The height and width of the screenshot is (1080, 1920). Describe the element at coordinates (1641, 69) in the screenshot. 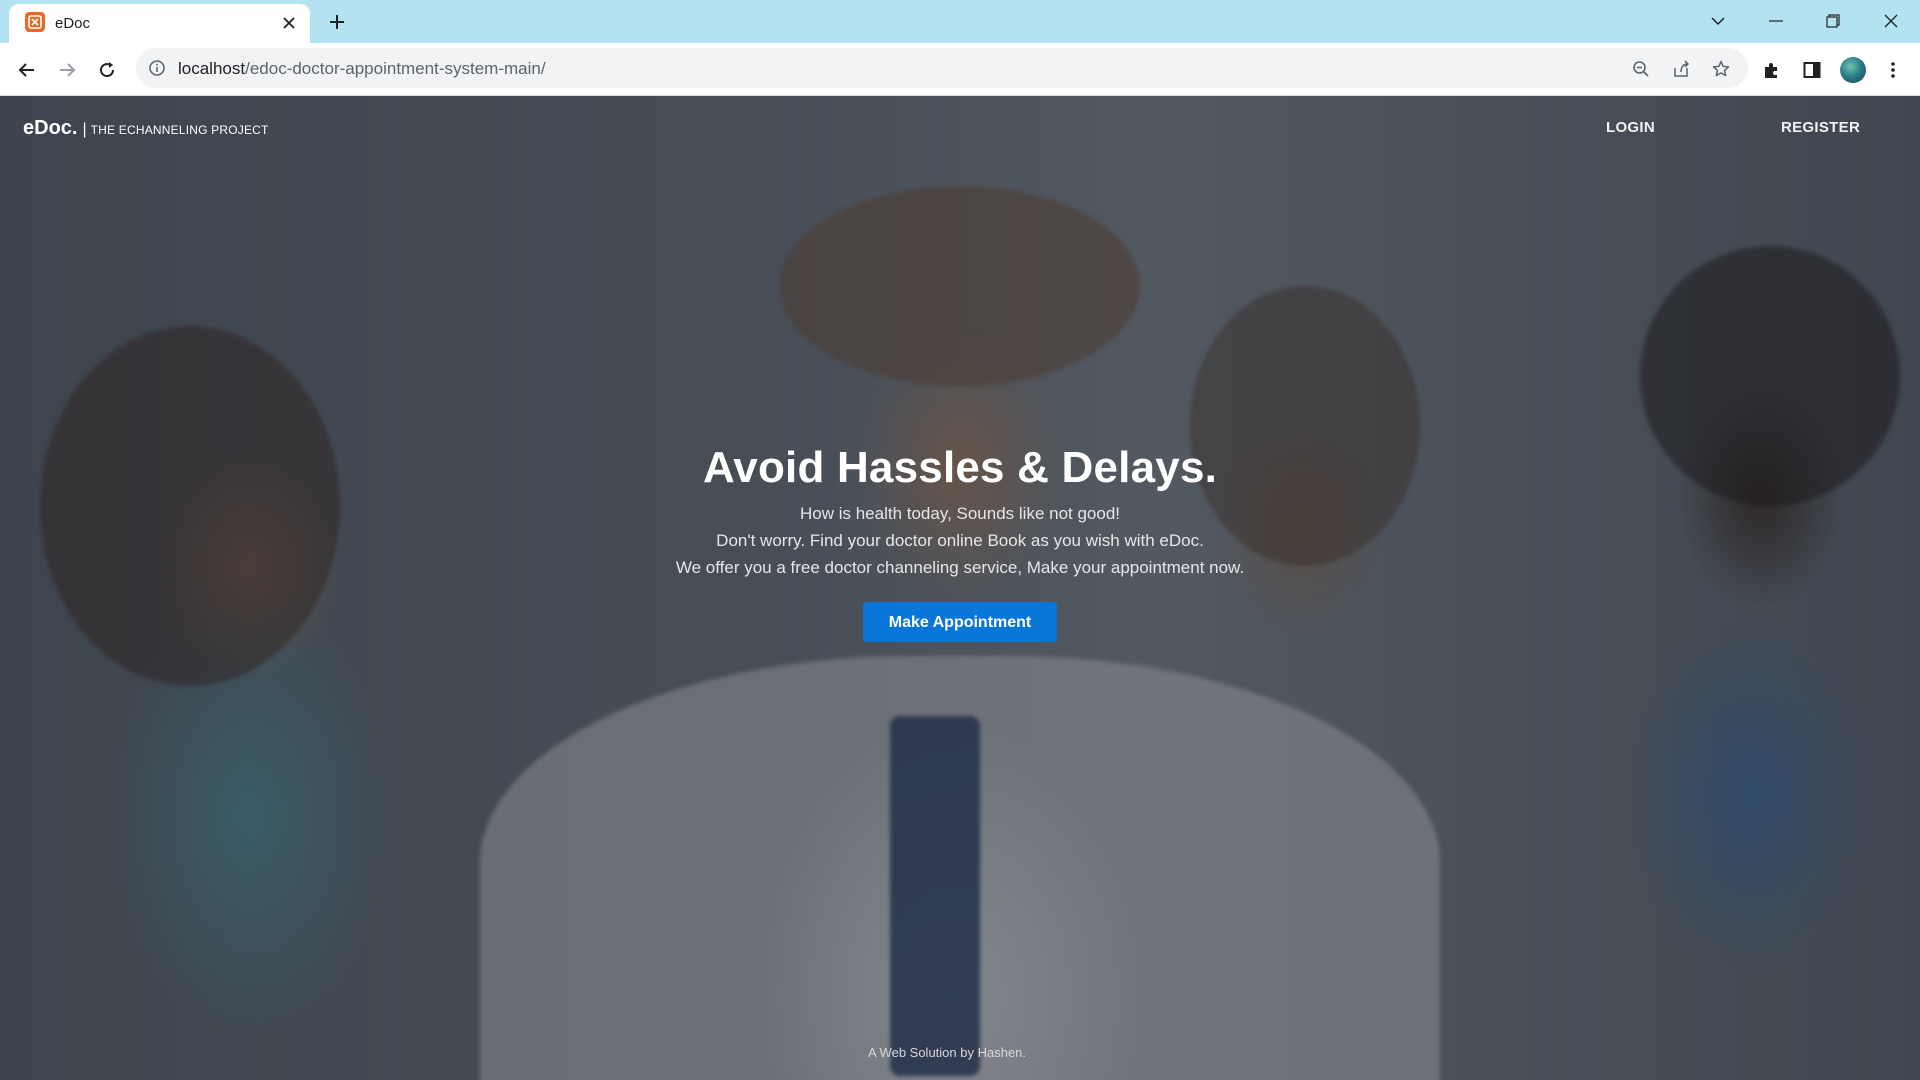

I see `zoom-icon` at that location.